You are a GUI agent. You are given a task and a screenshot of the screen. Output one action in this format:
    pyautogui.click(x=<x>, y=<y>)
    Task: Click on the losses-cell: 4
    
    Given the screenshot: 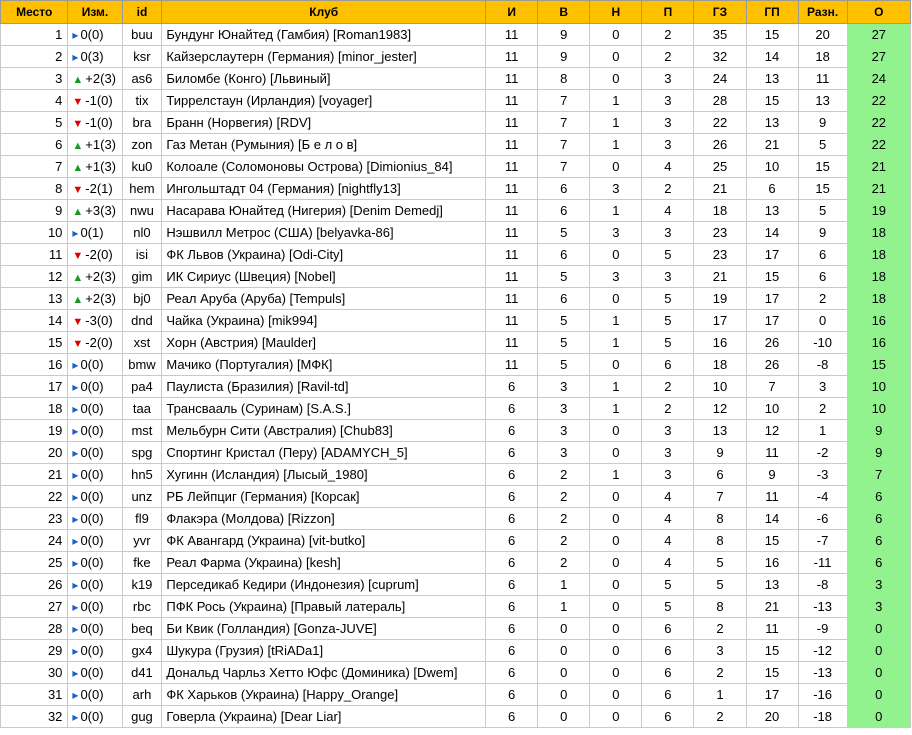 What is the action you would take?
    pyautogui.click(x=668, y=540)
    